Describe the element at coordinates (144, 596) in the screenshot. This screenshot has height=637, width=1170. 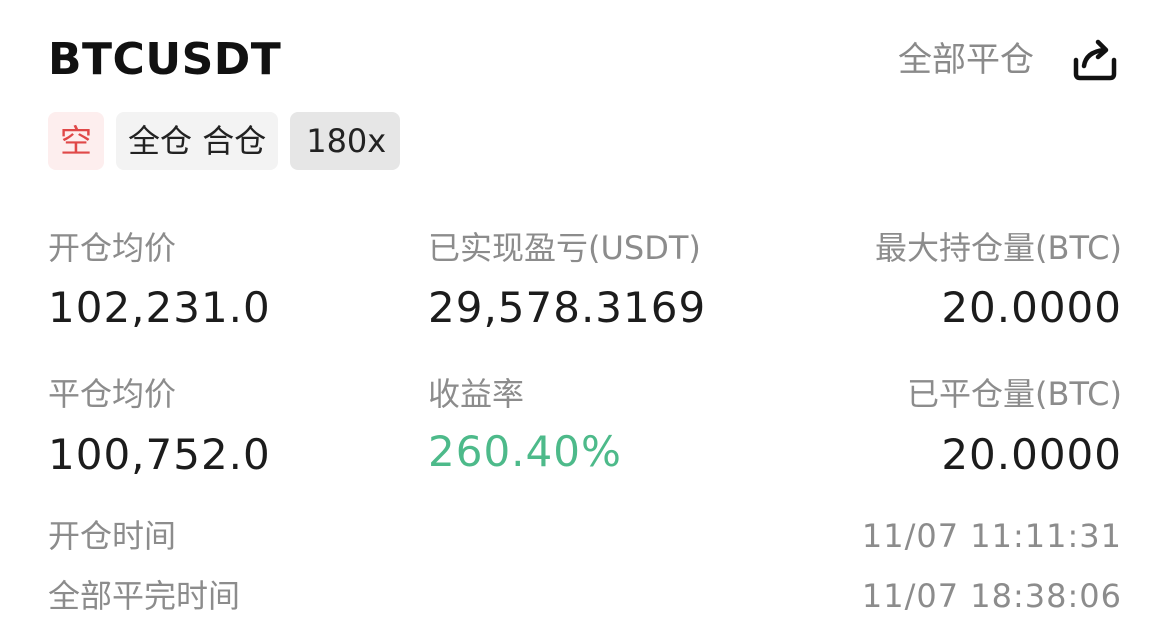
I see `full-close-time-label: 全部平完时间` at that location.